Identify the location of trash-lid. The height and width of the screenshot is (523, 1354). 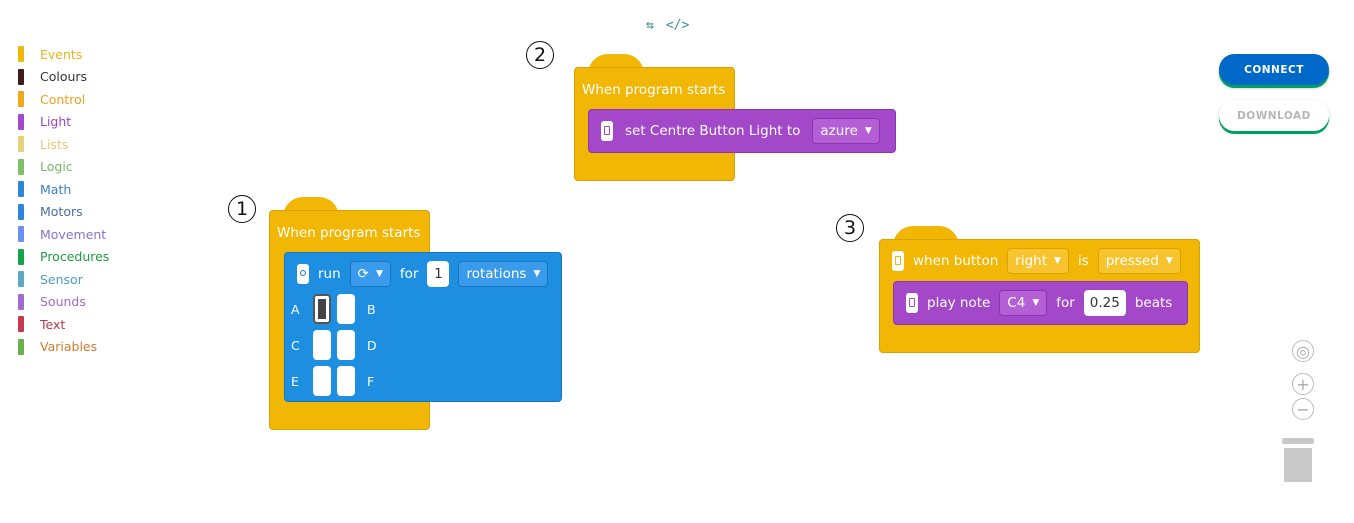
(1298, 441).